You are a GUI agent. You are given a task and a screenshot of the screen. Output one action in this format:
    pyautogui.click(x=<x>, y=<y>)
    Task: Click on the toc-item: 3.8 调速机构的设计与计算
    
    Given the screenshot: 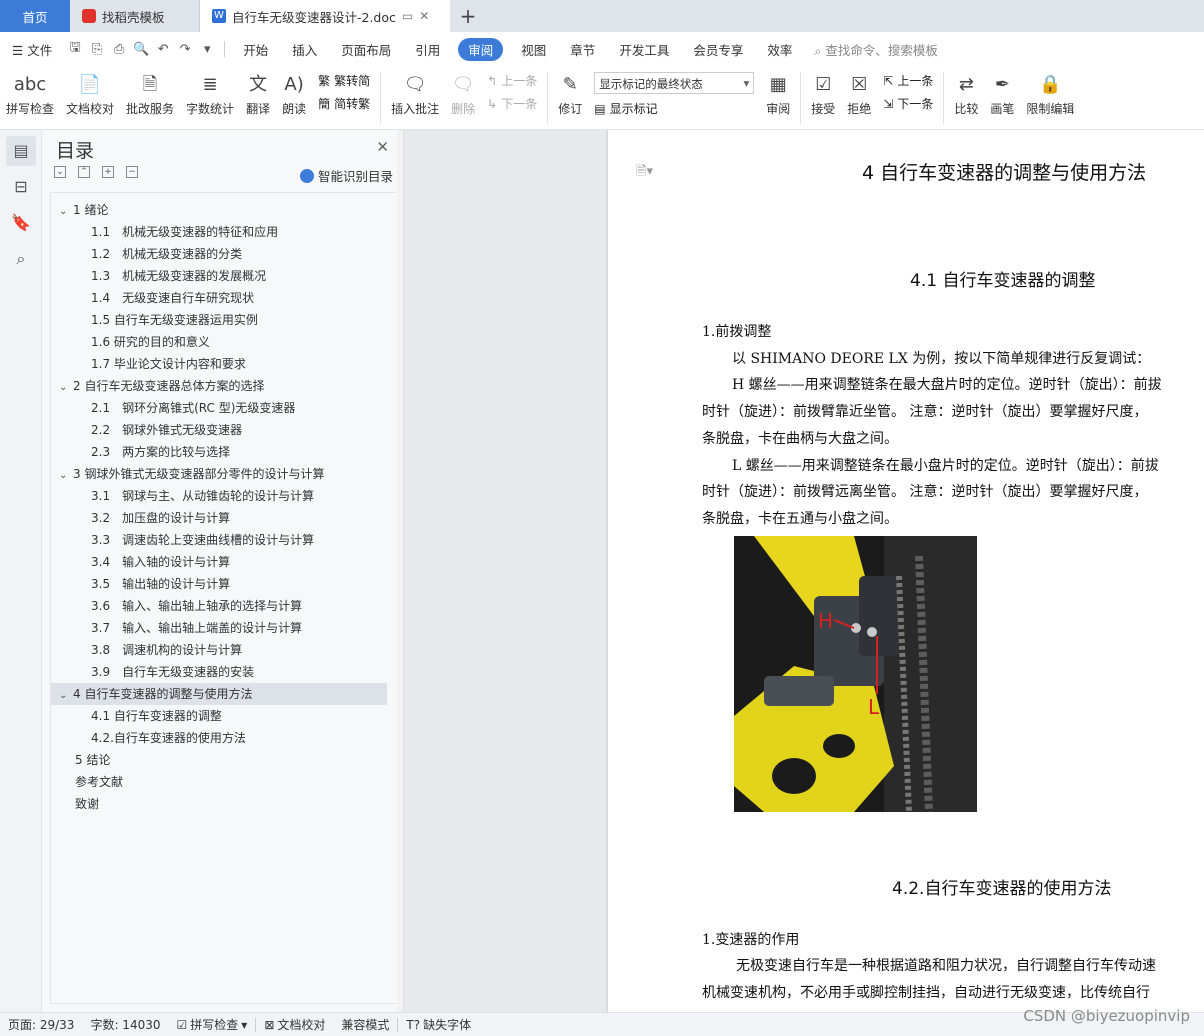 What is the action you would take?
    pyautogui.click(x=224, y=650)
    